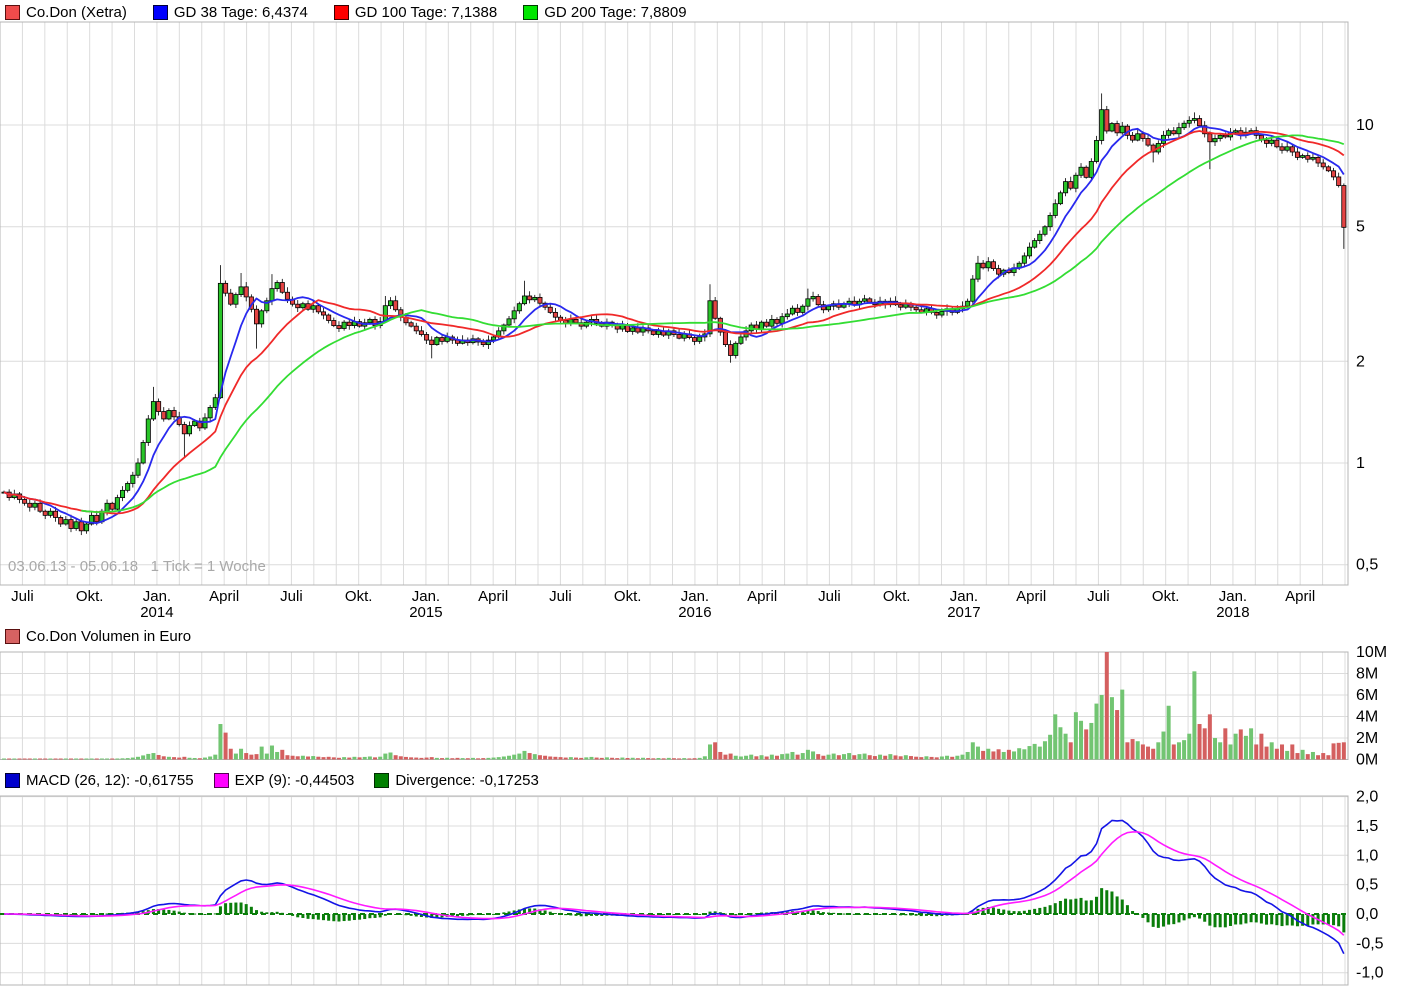  Describe the element at coordinates (615, 12) in the screenshot. I see `gd200-label: GD 200 Tage: 7,8809` at that location.